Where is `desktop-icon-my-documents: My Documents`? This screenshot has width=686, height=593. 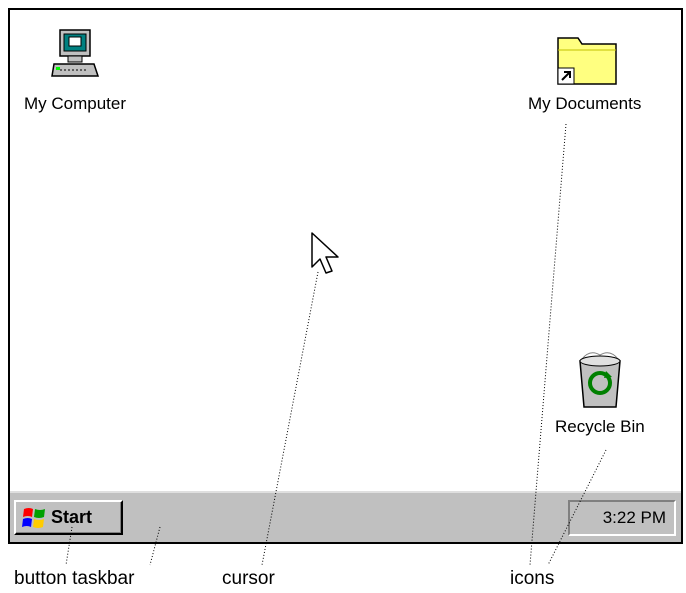
desktop-icon-my-documents: My Documents is located at coordinates (584, 71).